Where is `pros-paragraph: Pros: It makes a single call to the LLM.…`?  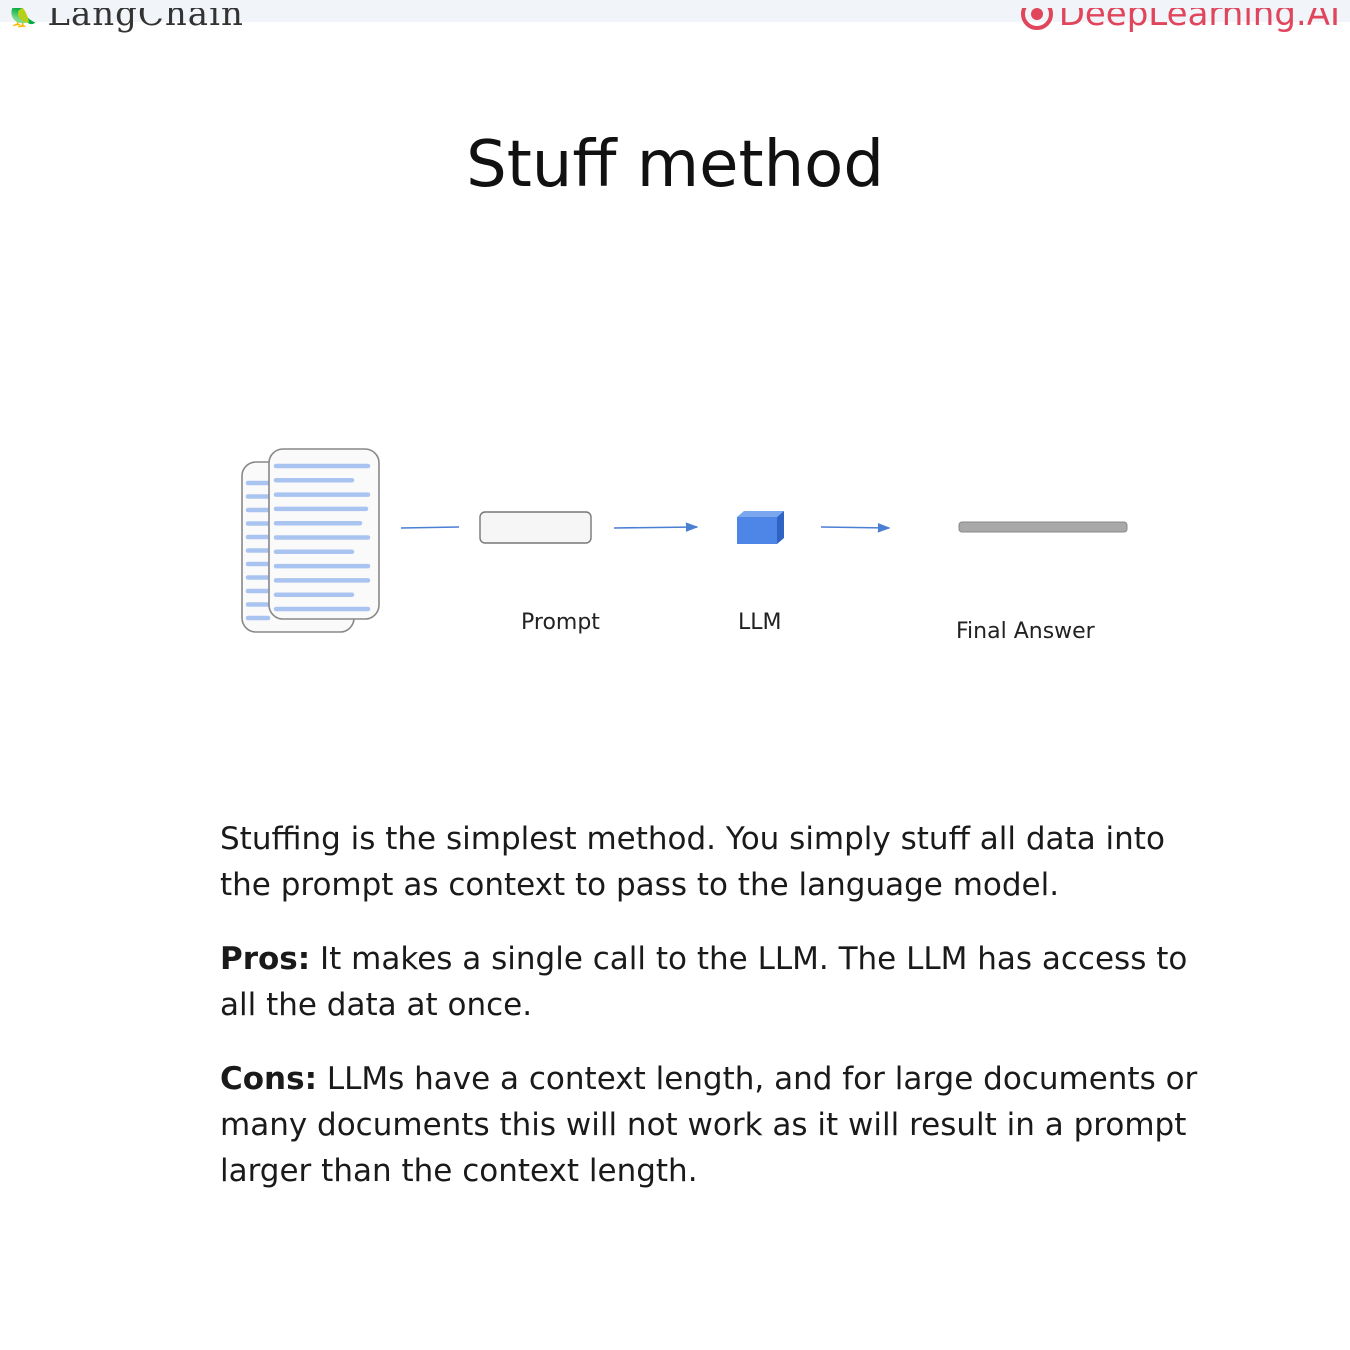
pros-paragraph: Pros: It makes a single call to the LLM.… is located at coordinates (720, 982).